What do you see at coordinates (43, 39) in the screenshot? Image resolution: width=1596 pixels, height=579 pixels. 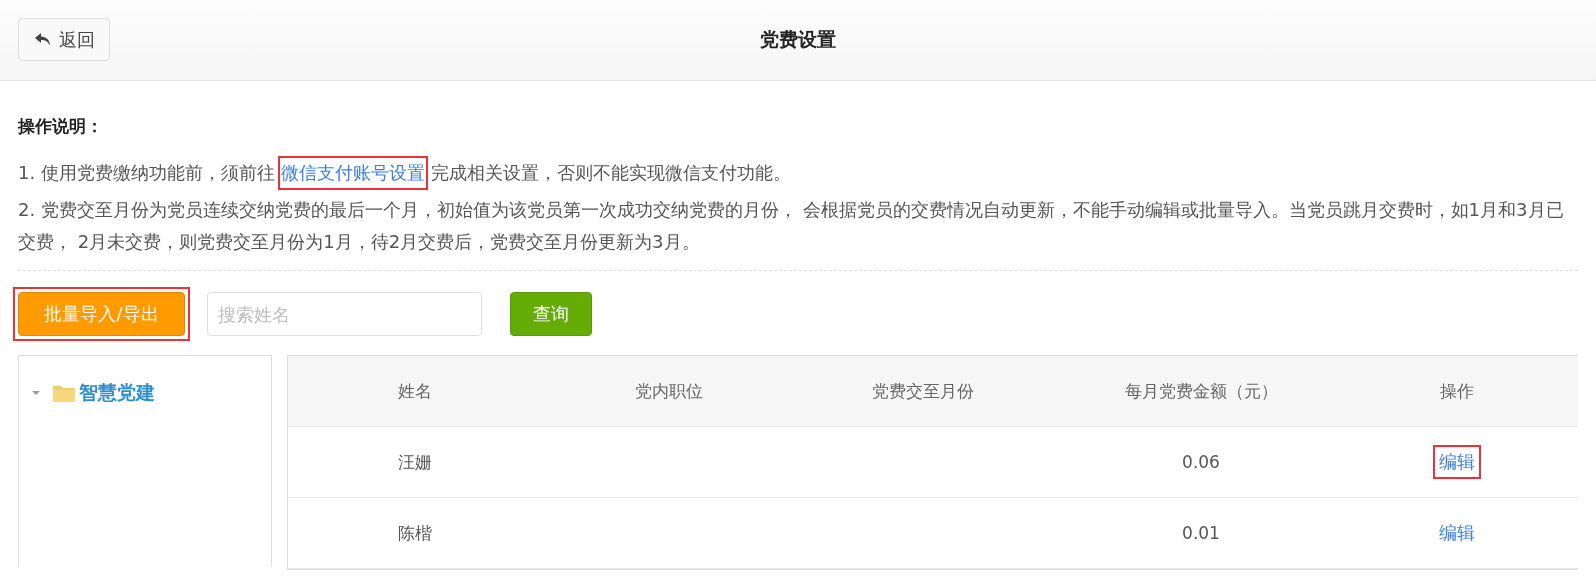 I see `back-arrow-icon` at bounding box center [43, 39].